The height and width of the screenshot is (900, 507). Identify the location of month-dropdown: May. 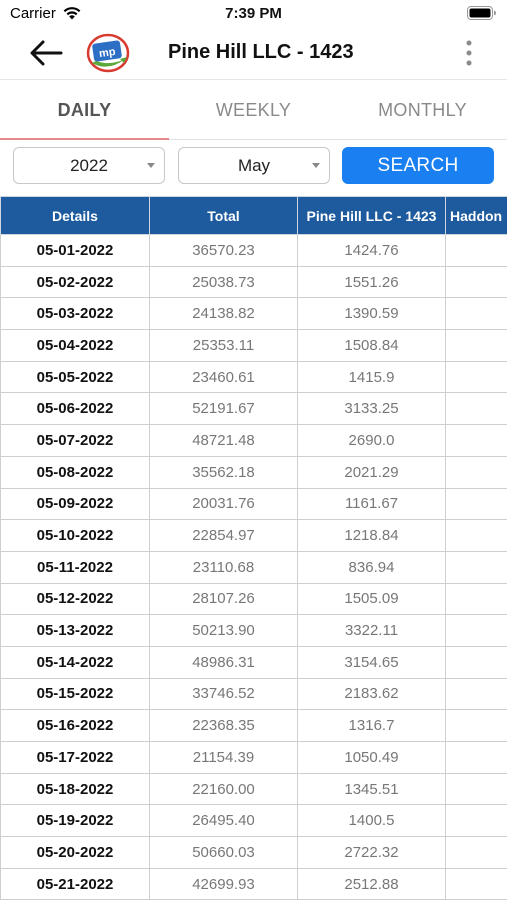
(254, 165).